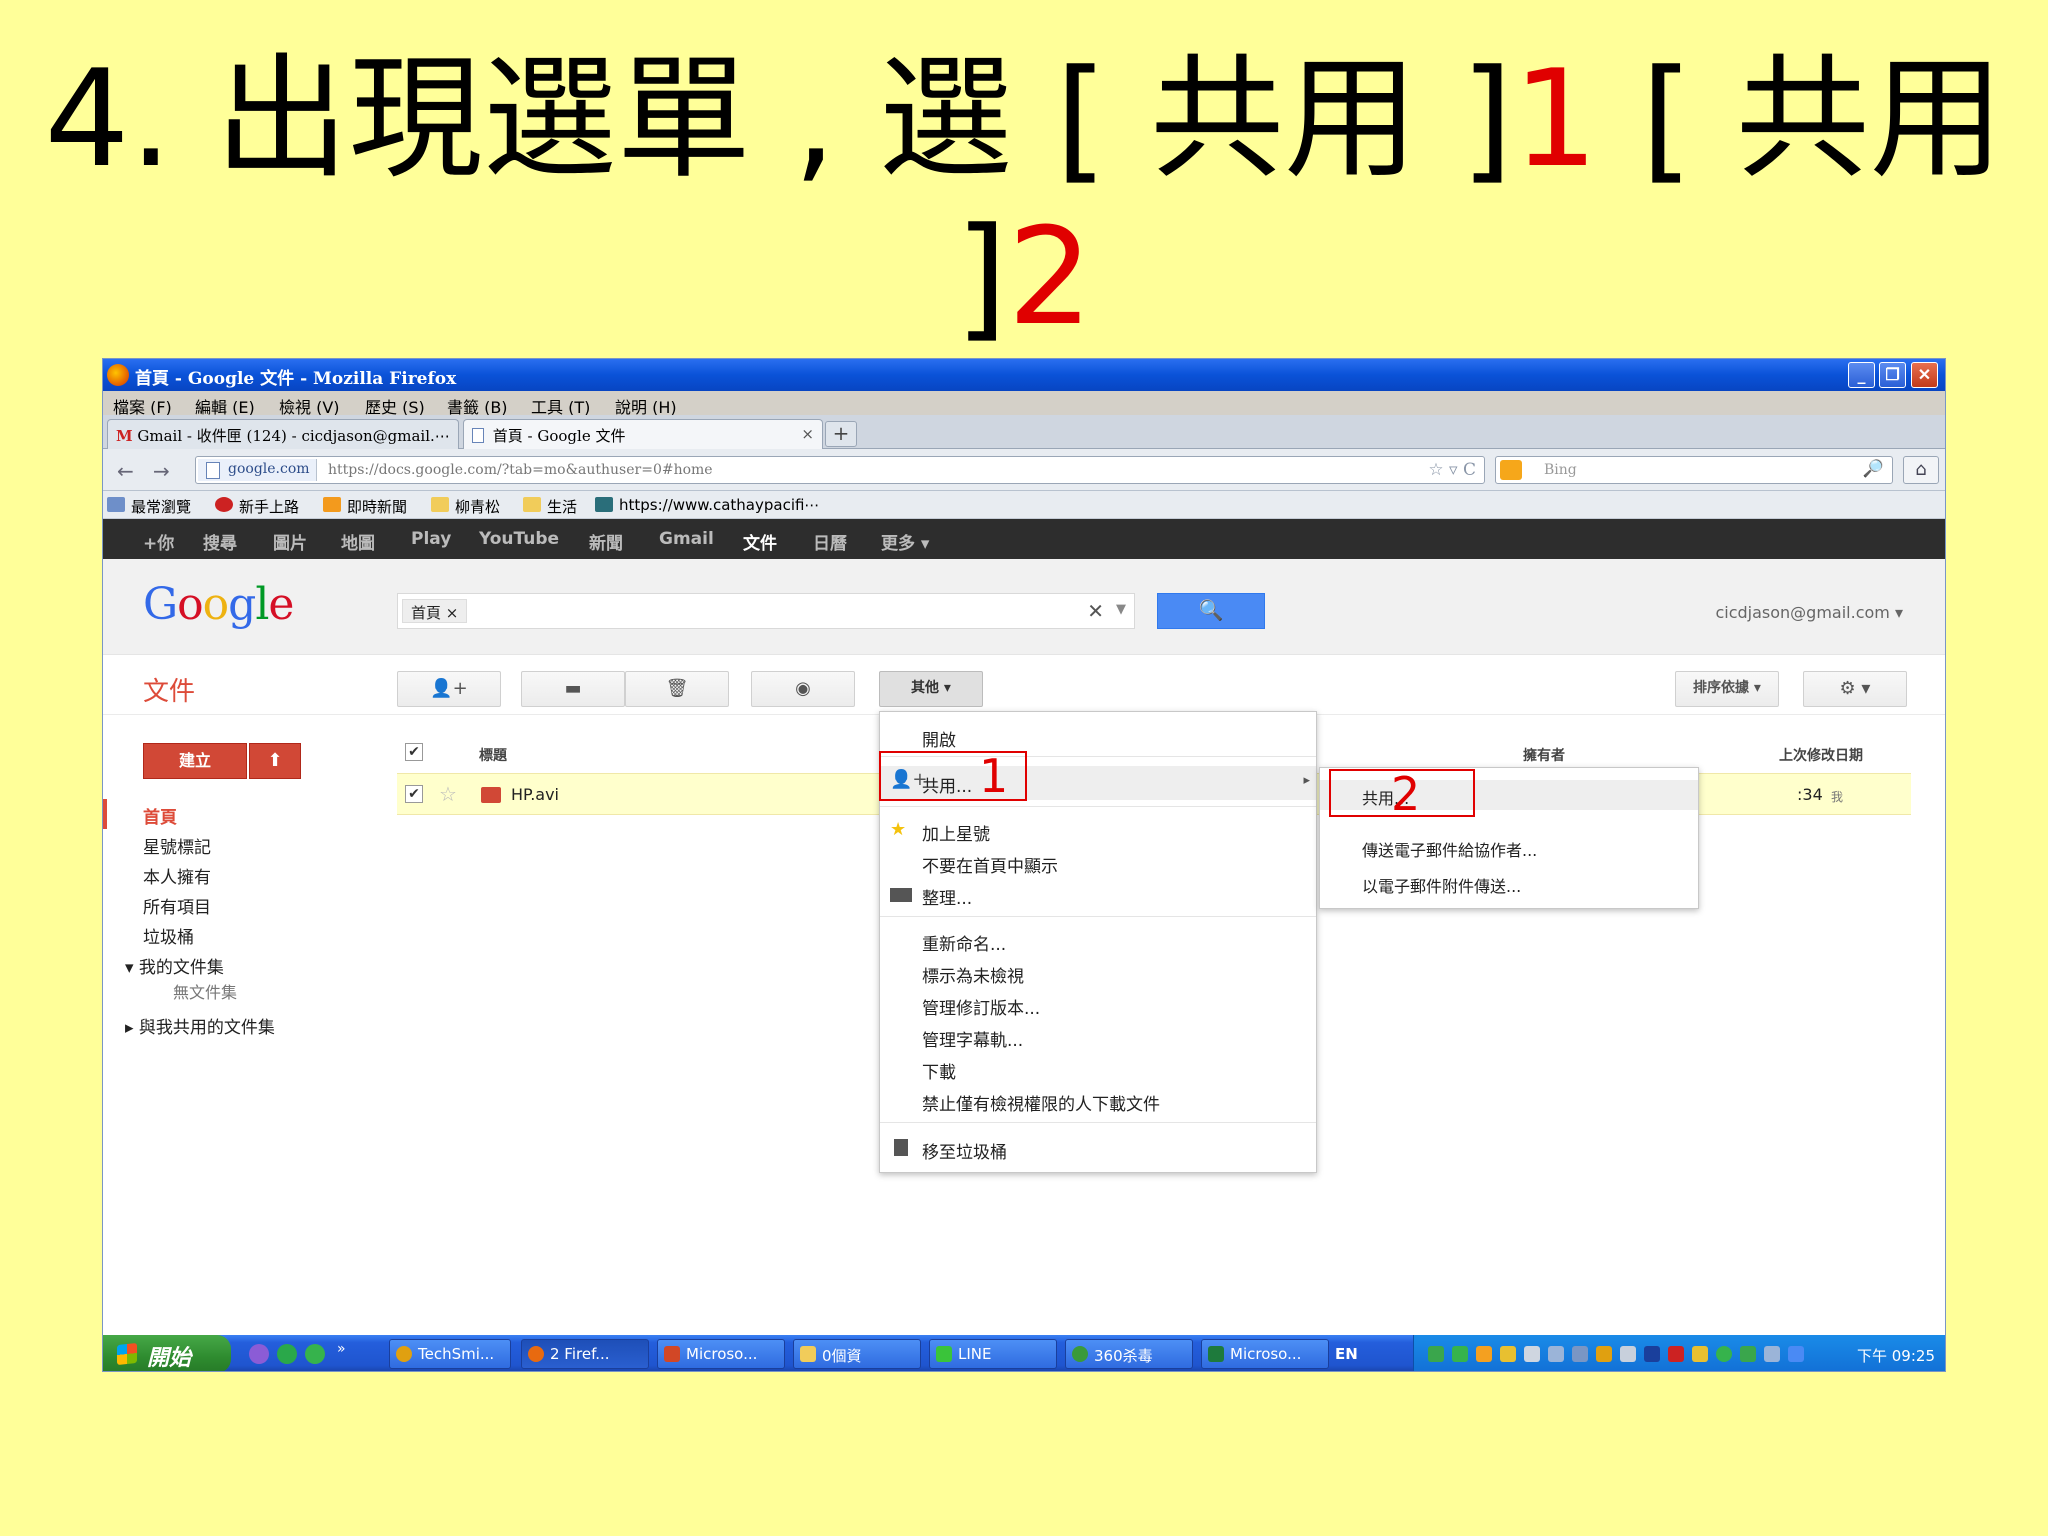 Image resolution: width=2048 pixels, height=1536 pixels. I want to click on gbar-youtube: YouTube, so click(519, 539).